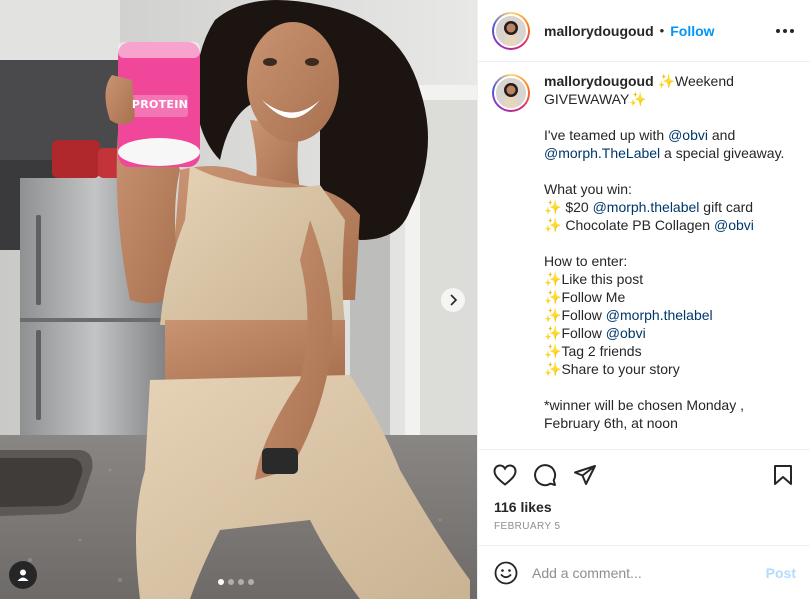 The height and width of the screenshot is (599, 810). I want to click on chevron-right-icon, so click(454, 300).